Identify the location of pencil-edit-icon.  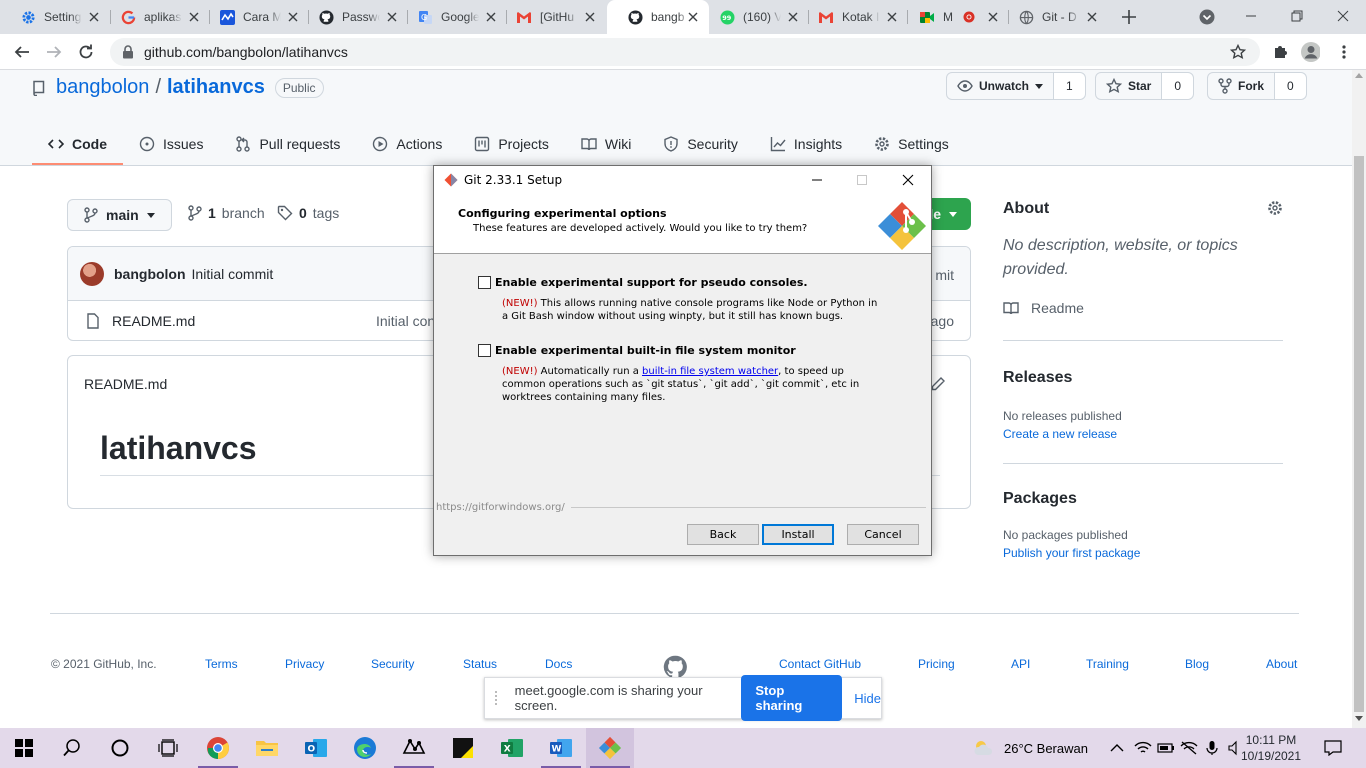
(938, 384).